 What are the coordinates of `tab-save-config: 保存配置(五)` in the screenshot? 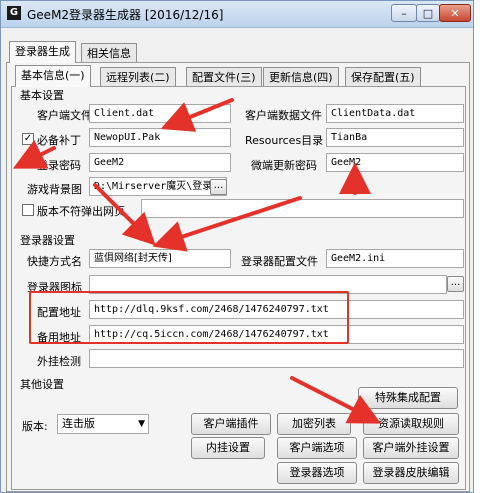 It's located at (383, 77).